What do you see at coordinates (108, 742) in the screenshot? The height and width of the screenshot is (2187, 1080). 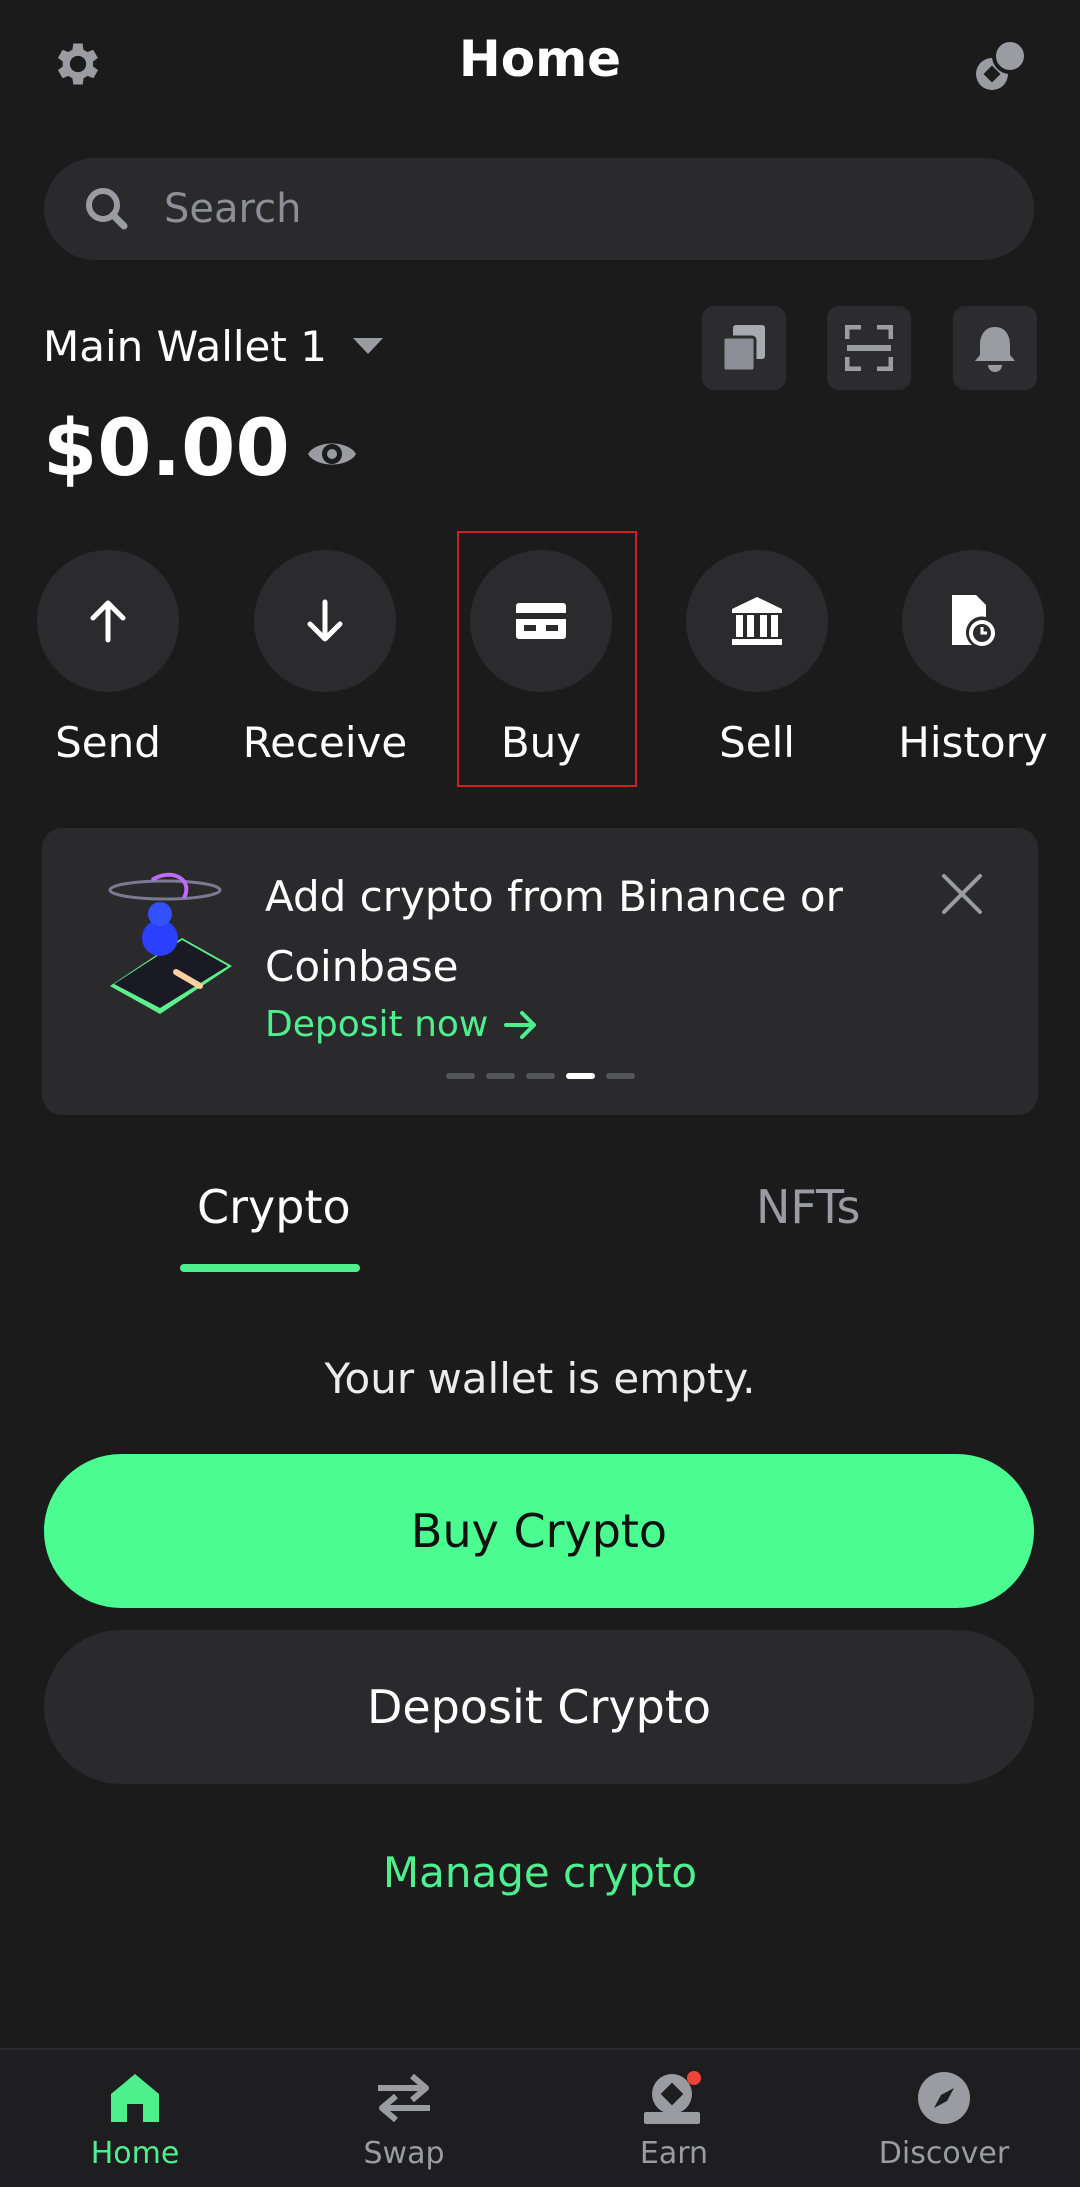 I see `send-label: Send` at bounding box center [108, 742].